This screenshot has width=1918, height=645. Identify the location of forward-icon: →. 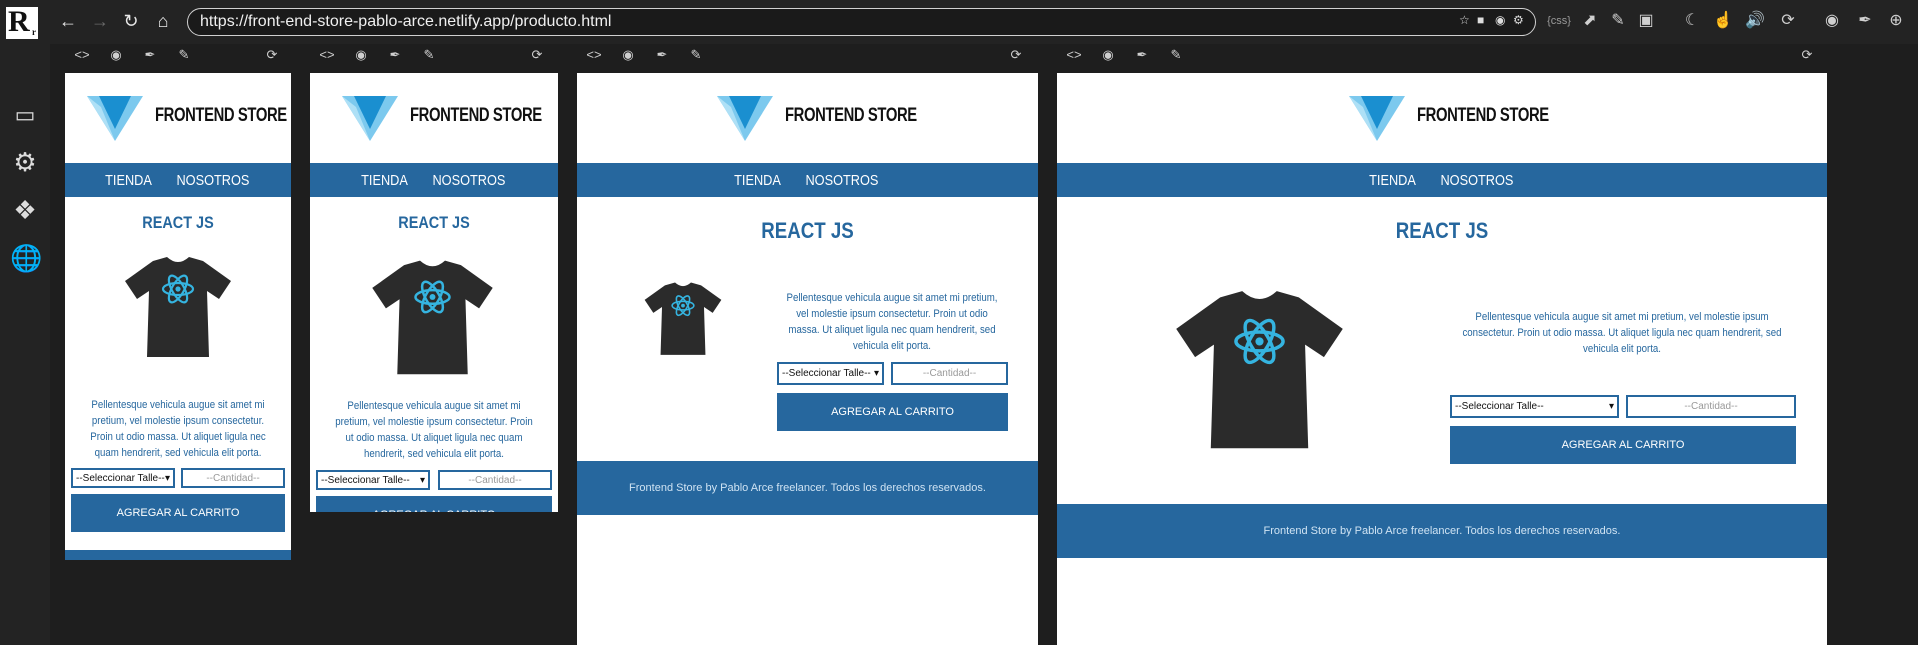
(100, 21).